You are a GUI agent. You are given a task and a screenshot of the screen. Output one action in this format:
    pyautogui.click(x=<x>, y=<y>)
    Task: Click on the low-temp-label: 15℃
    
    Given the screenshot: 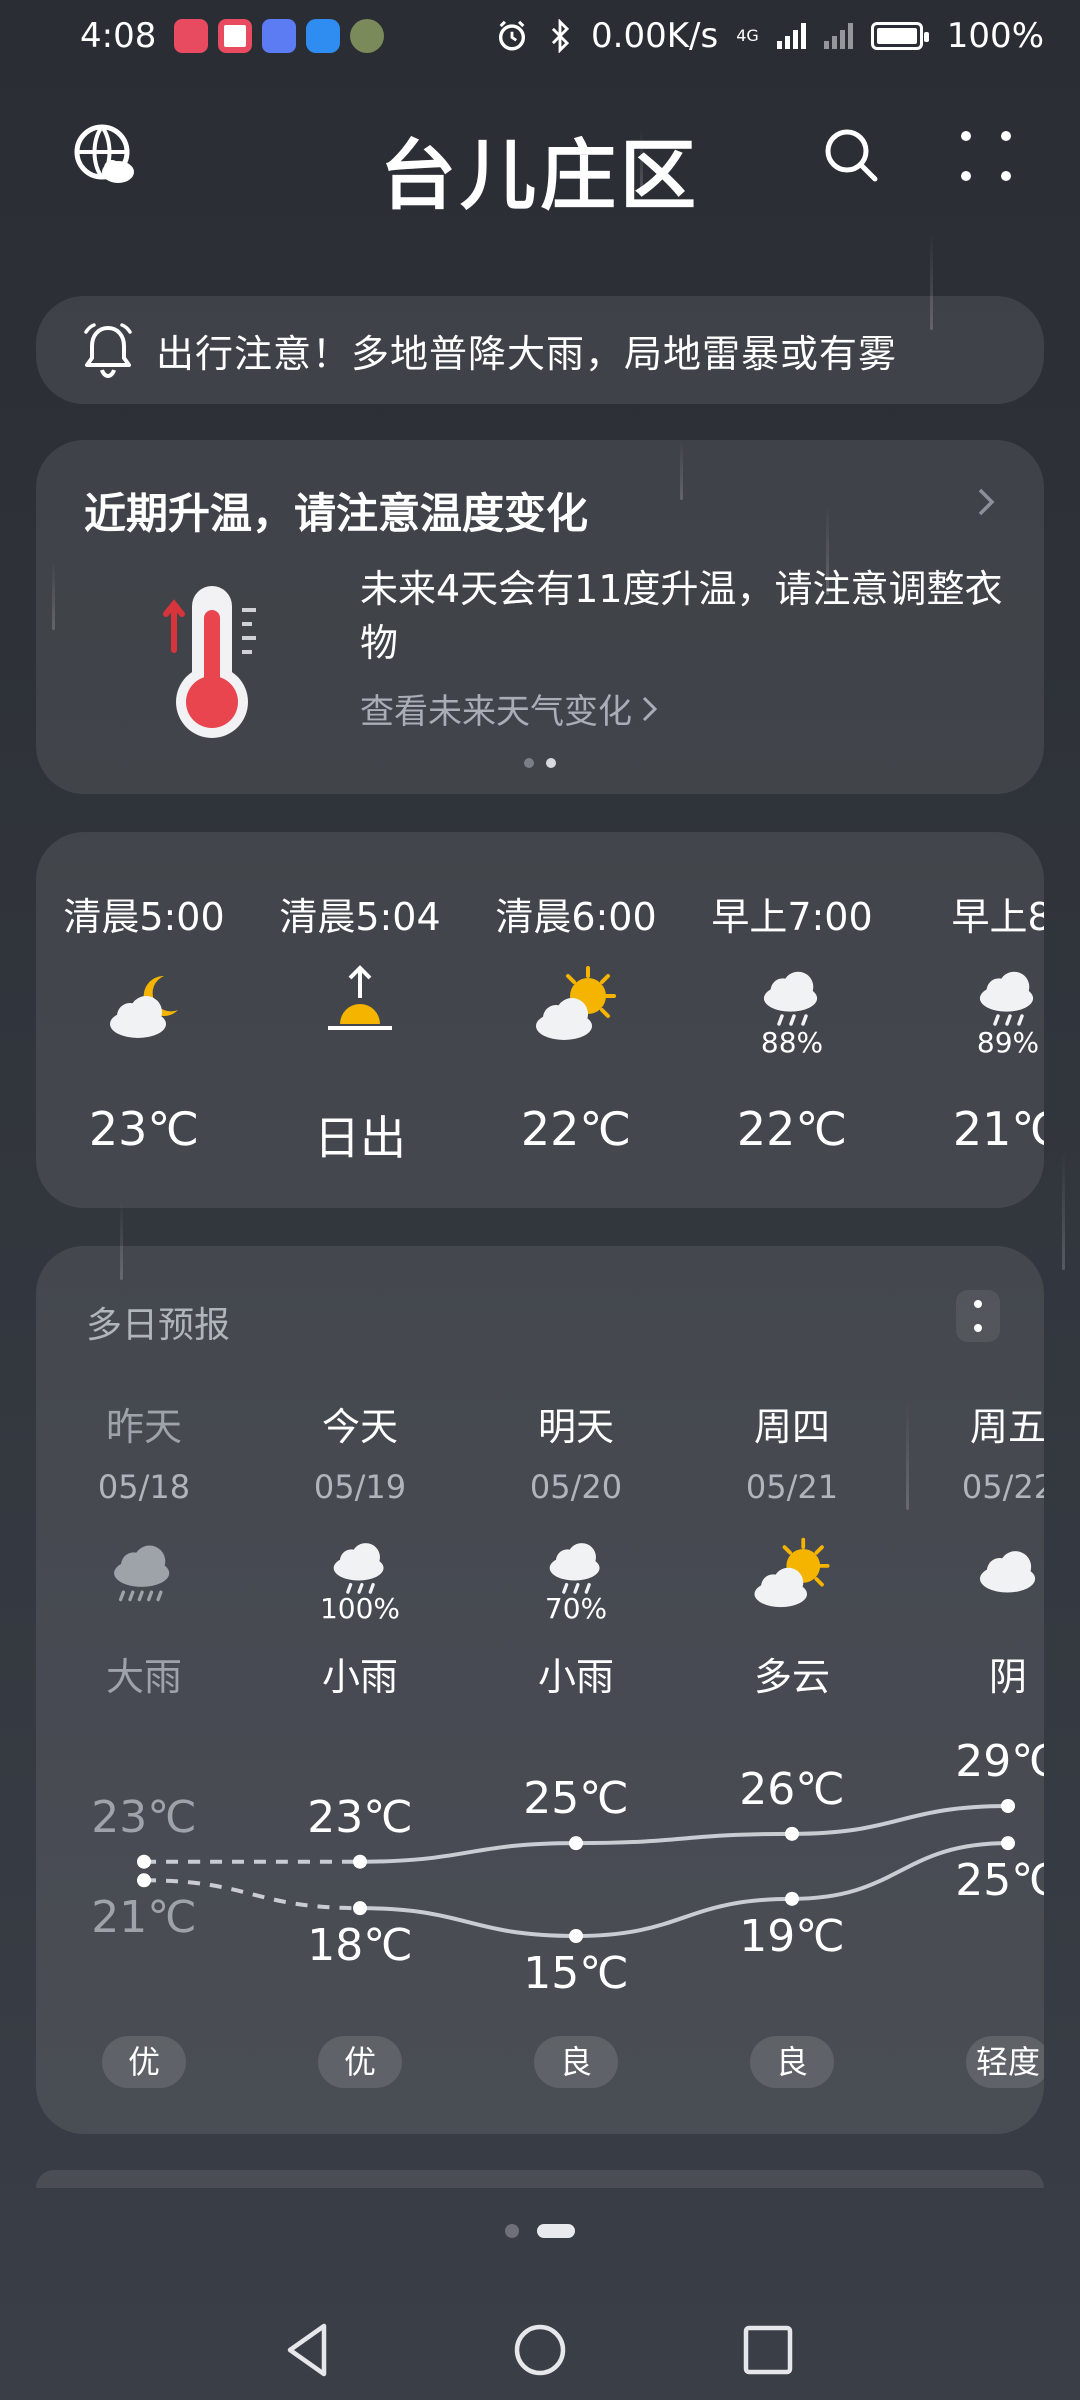 What is the action you would take?
    pyautogui.click(x=576, y=1973)
    